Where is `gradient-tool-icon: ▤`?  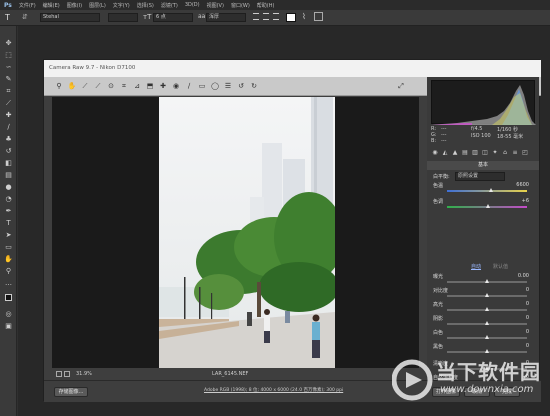 gradient-tool-icon: ▤ is located at coordinates (8, 175).